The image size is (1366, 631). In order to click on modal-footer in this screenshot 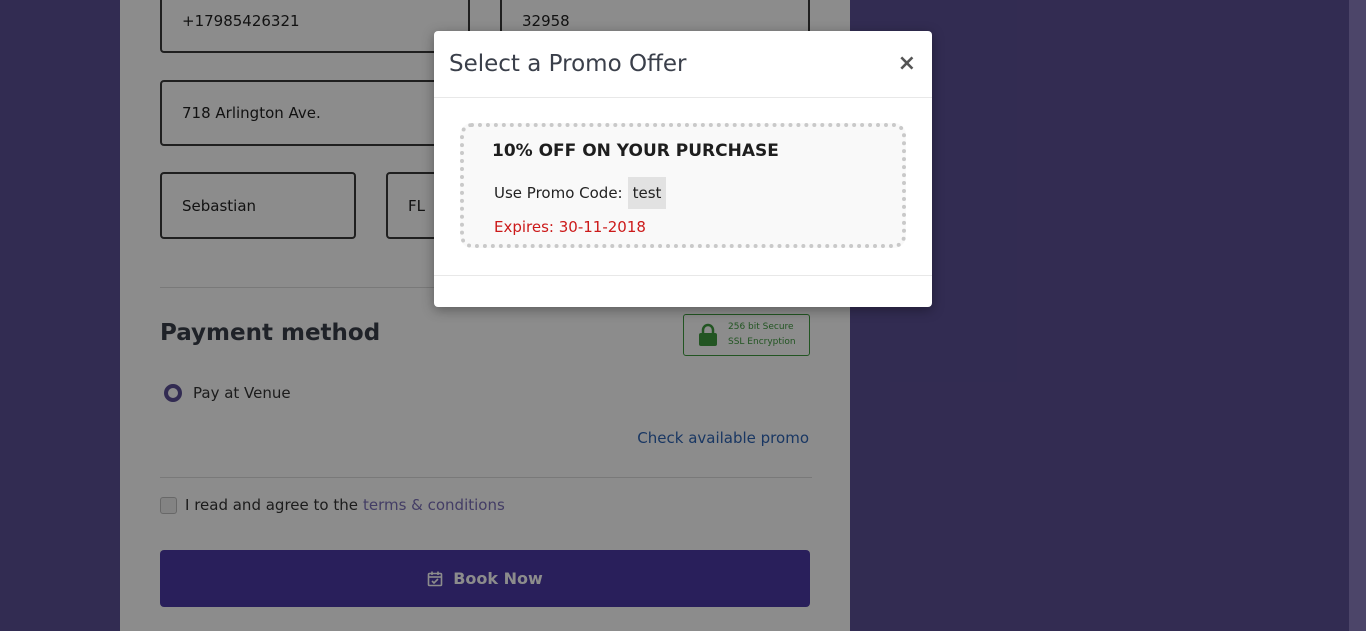, I will do `click(683, 275)`.